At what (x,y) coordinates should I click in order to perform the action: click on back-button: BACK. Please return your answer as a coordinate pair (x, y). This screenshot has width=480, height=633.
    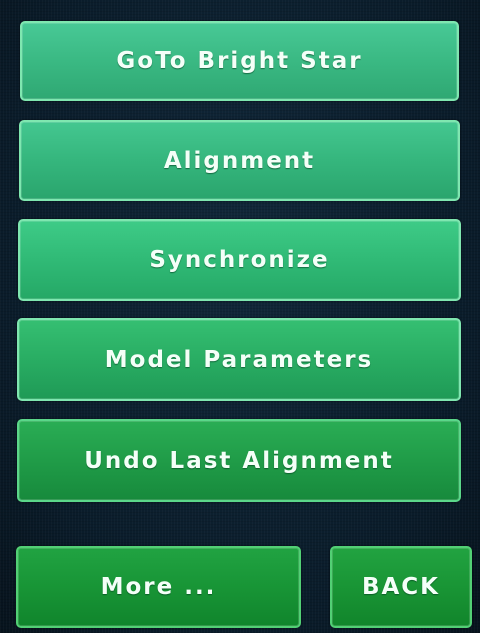
    Looking at the image, I should click on (401, 587).